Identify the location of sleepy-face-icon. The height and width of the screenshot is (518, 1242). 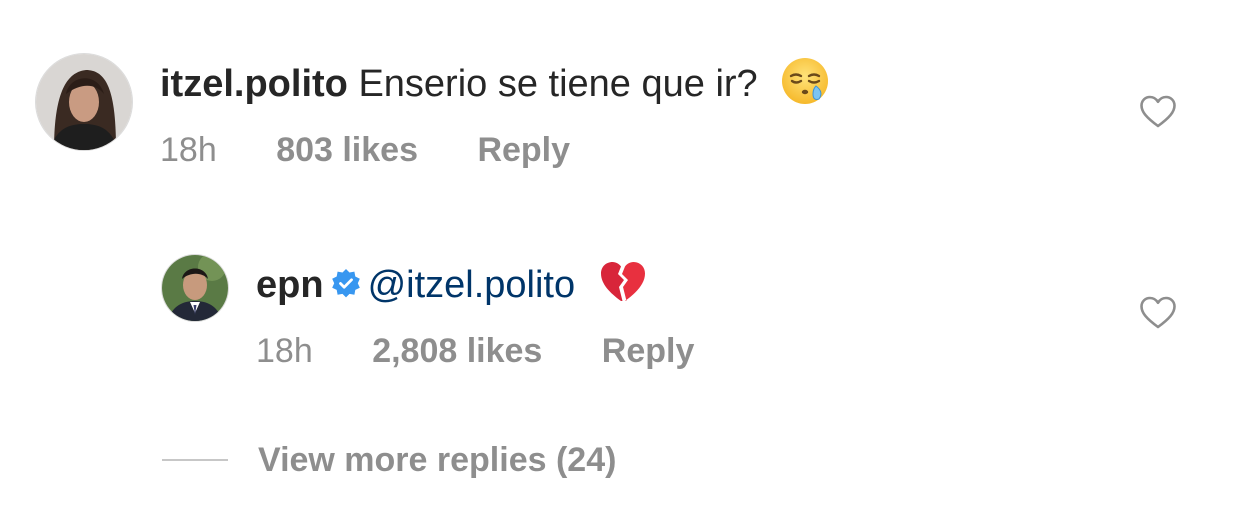
(805, 81).